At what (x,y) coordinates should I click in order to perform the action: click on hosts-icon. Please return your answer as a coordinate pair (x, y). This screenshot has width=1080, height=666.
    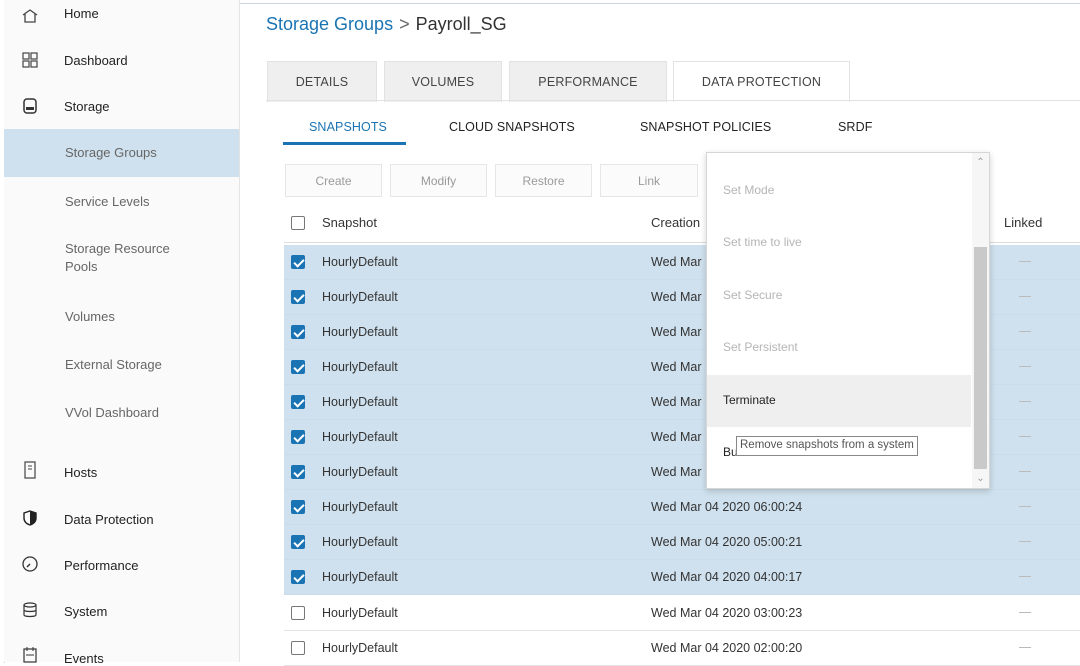
    Looking at the image, I should click on (30, 470).